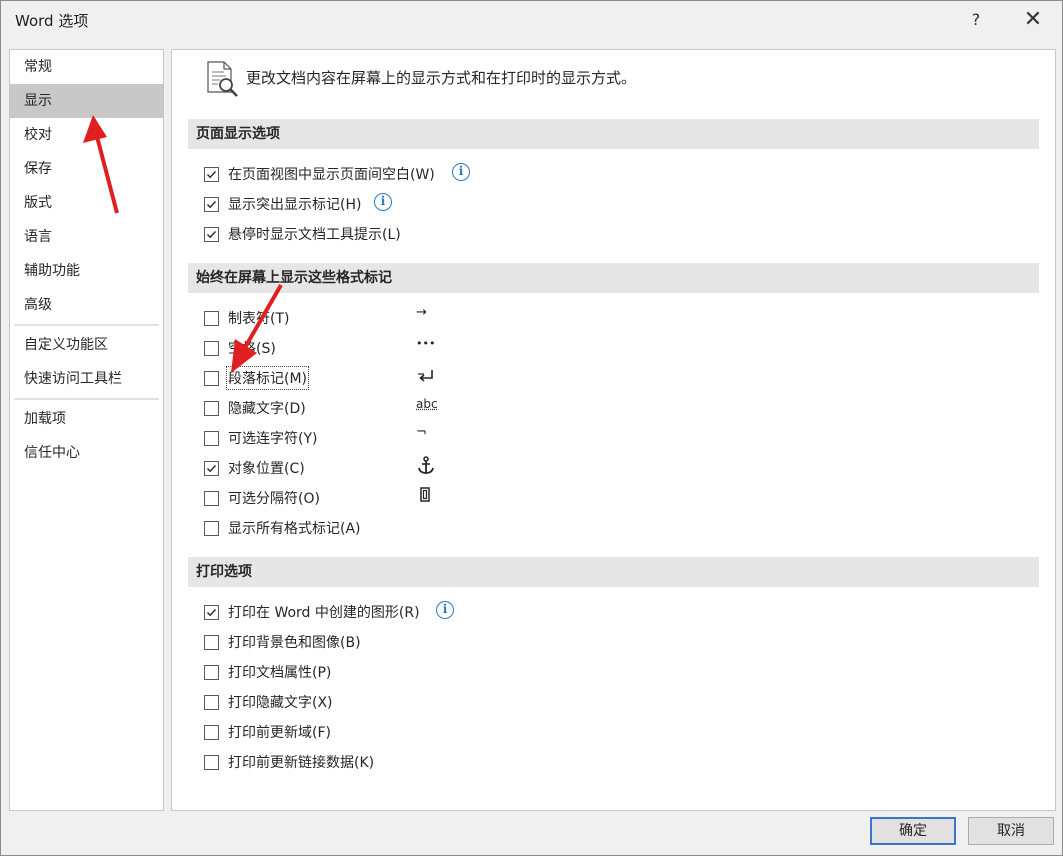  What do you see at coordinates (280, 703) in the screenshot?
I see `option-label: 打印隐藏文字(X)` at bounding box center [280, 703].